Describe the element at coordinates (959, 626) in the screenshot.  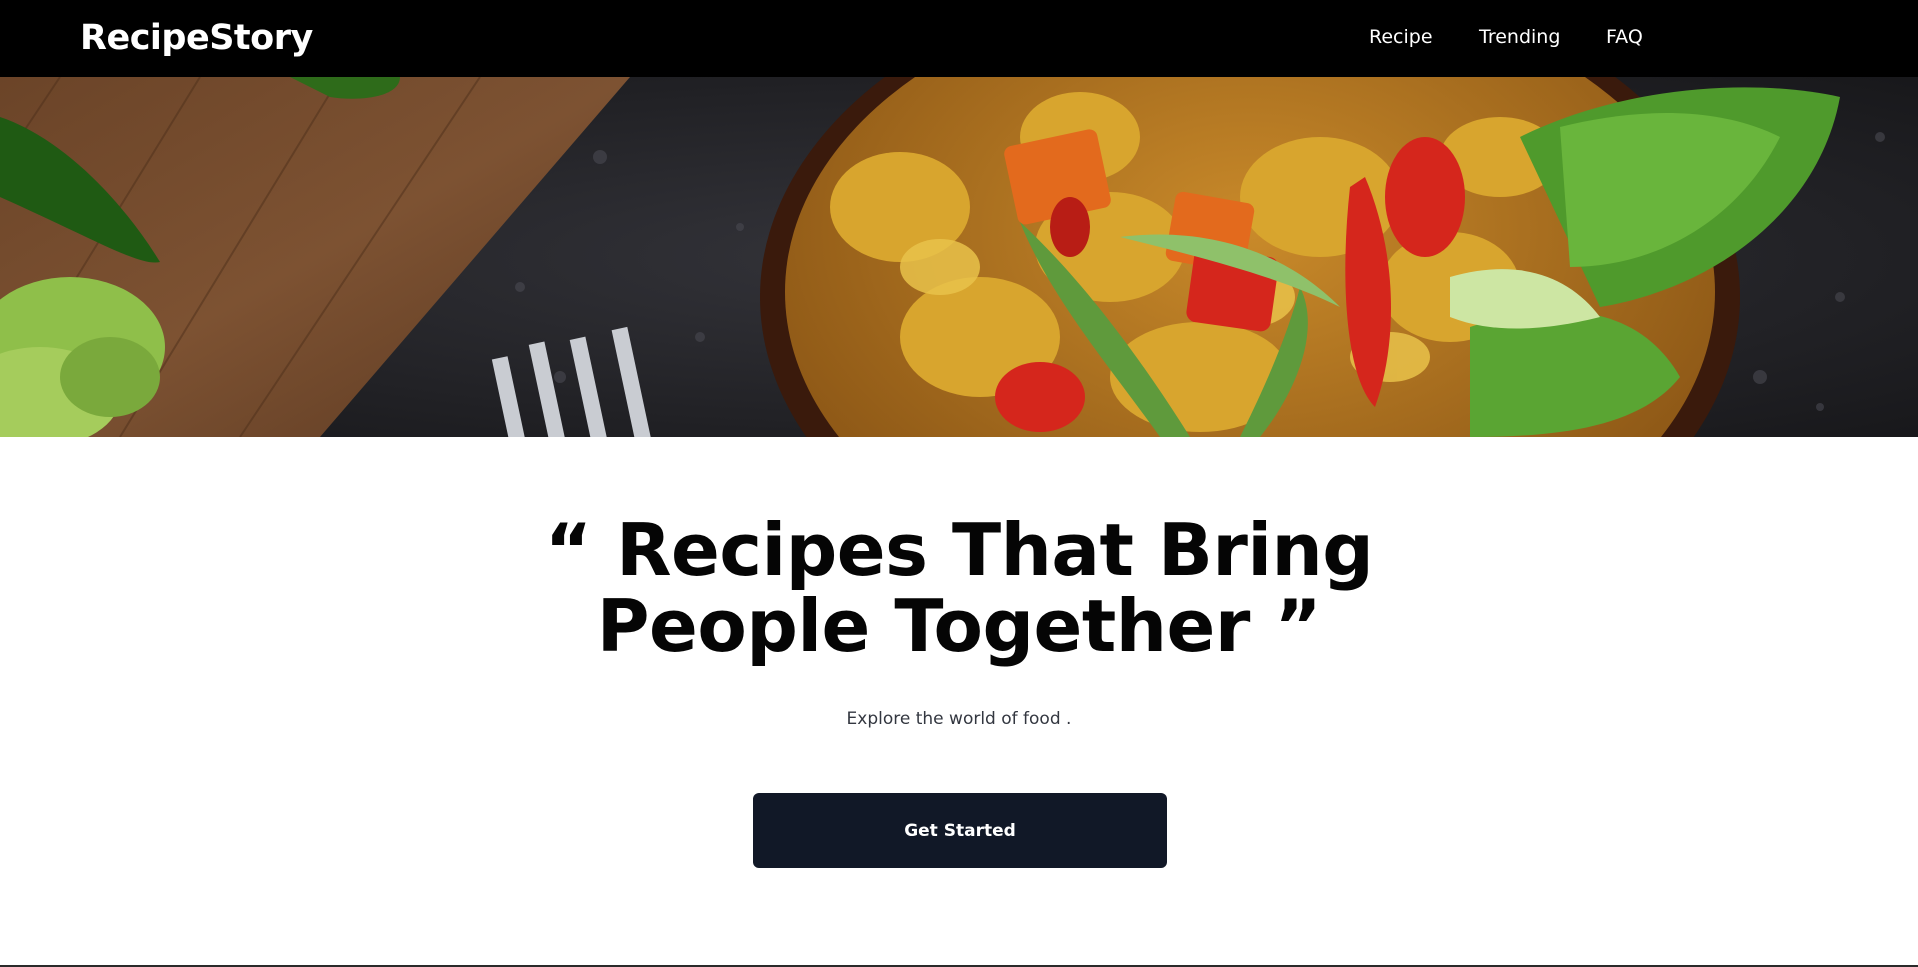
I see `hero-headline-line2: People Together ”` at that location.